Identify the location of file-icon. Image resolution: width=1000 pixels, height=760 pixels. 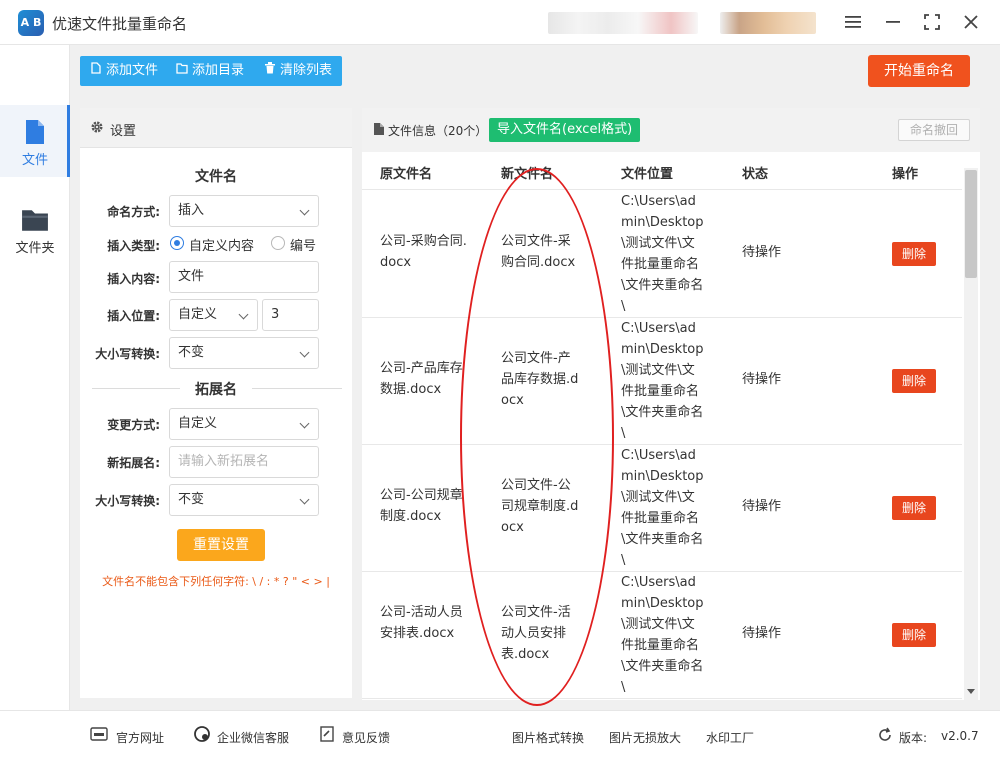
(35, 132).